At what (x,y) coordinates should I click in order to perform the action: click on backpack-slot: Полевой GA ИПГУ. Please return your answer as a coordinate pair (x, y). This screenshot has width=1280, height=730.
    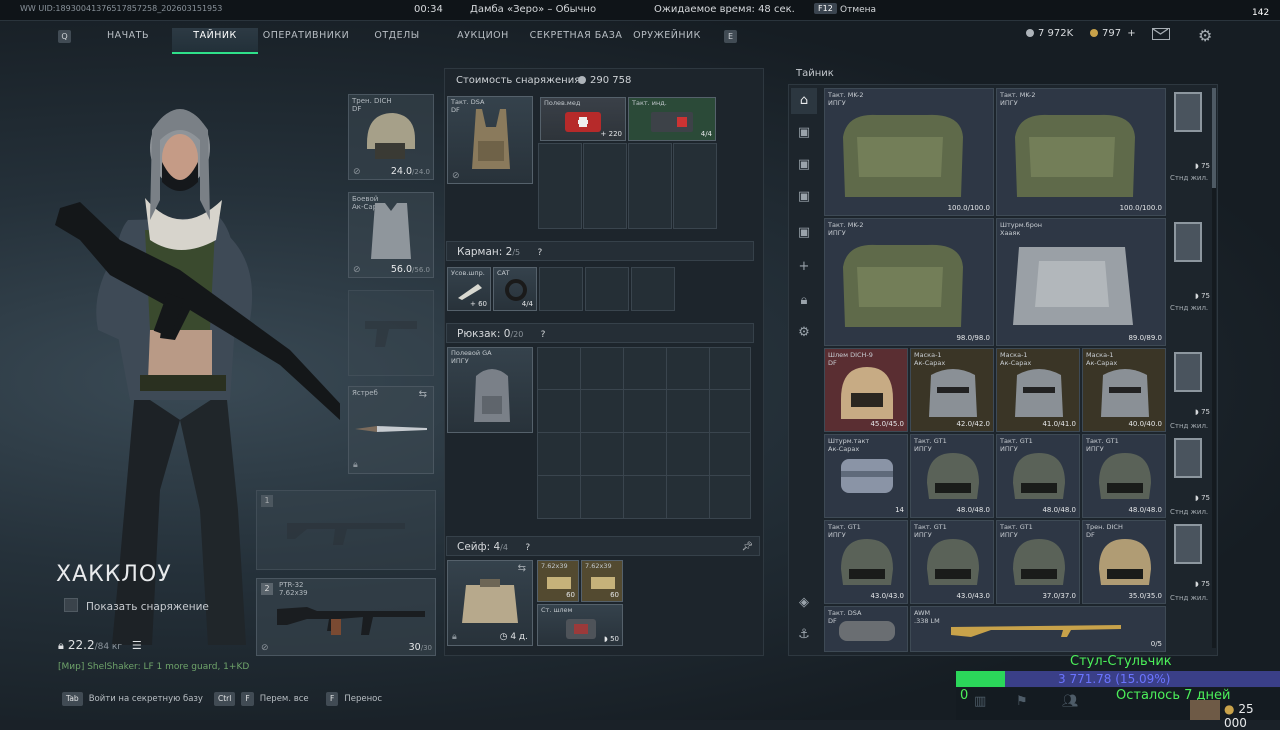
    Looking at the image, I should click on (490, 390).